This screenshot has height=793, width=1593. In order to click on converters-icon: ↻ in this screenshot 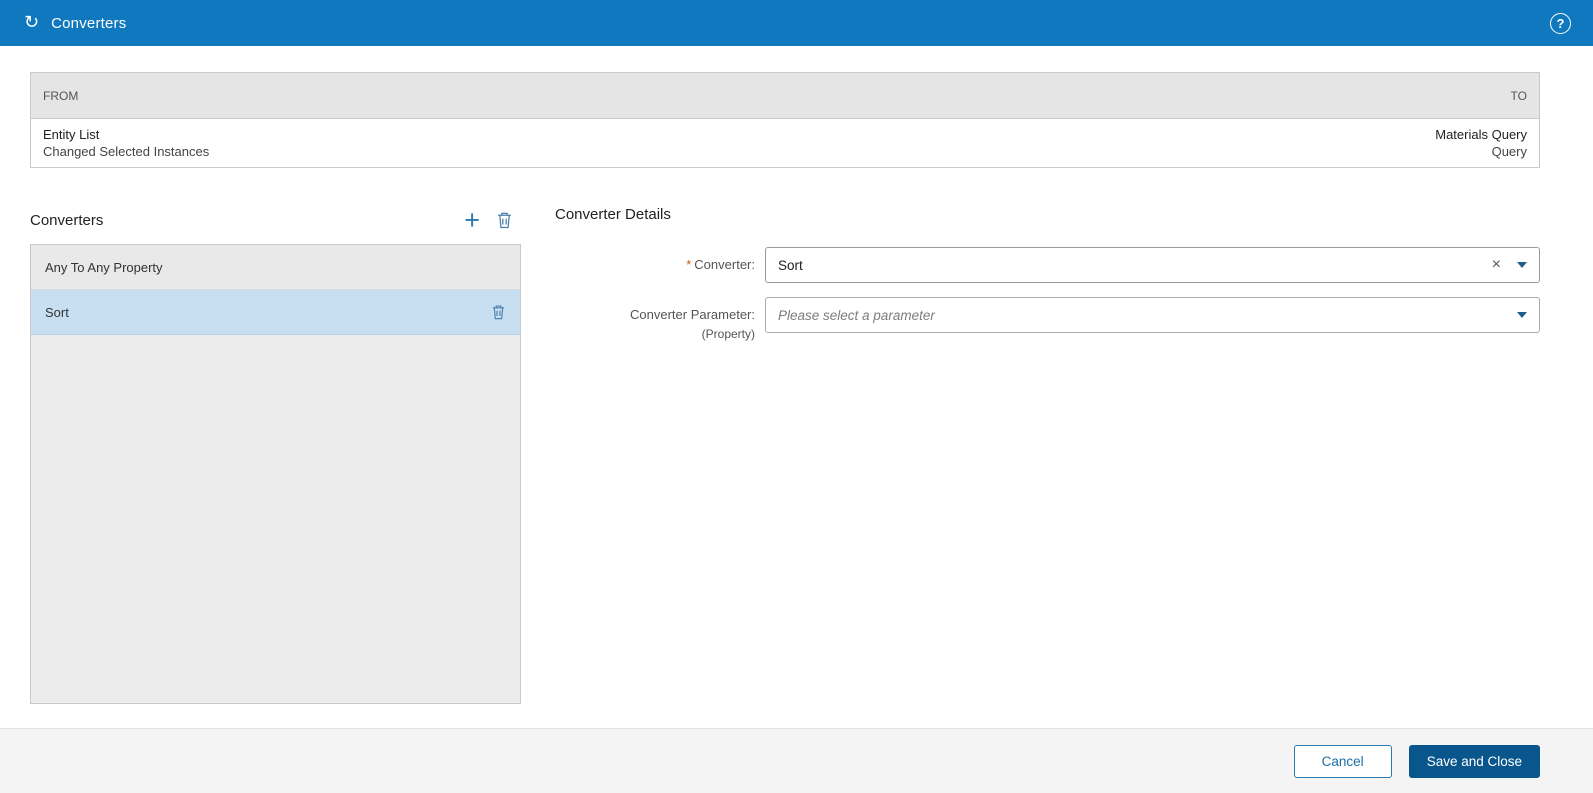, I will do `click(32, 22)`.